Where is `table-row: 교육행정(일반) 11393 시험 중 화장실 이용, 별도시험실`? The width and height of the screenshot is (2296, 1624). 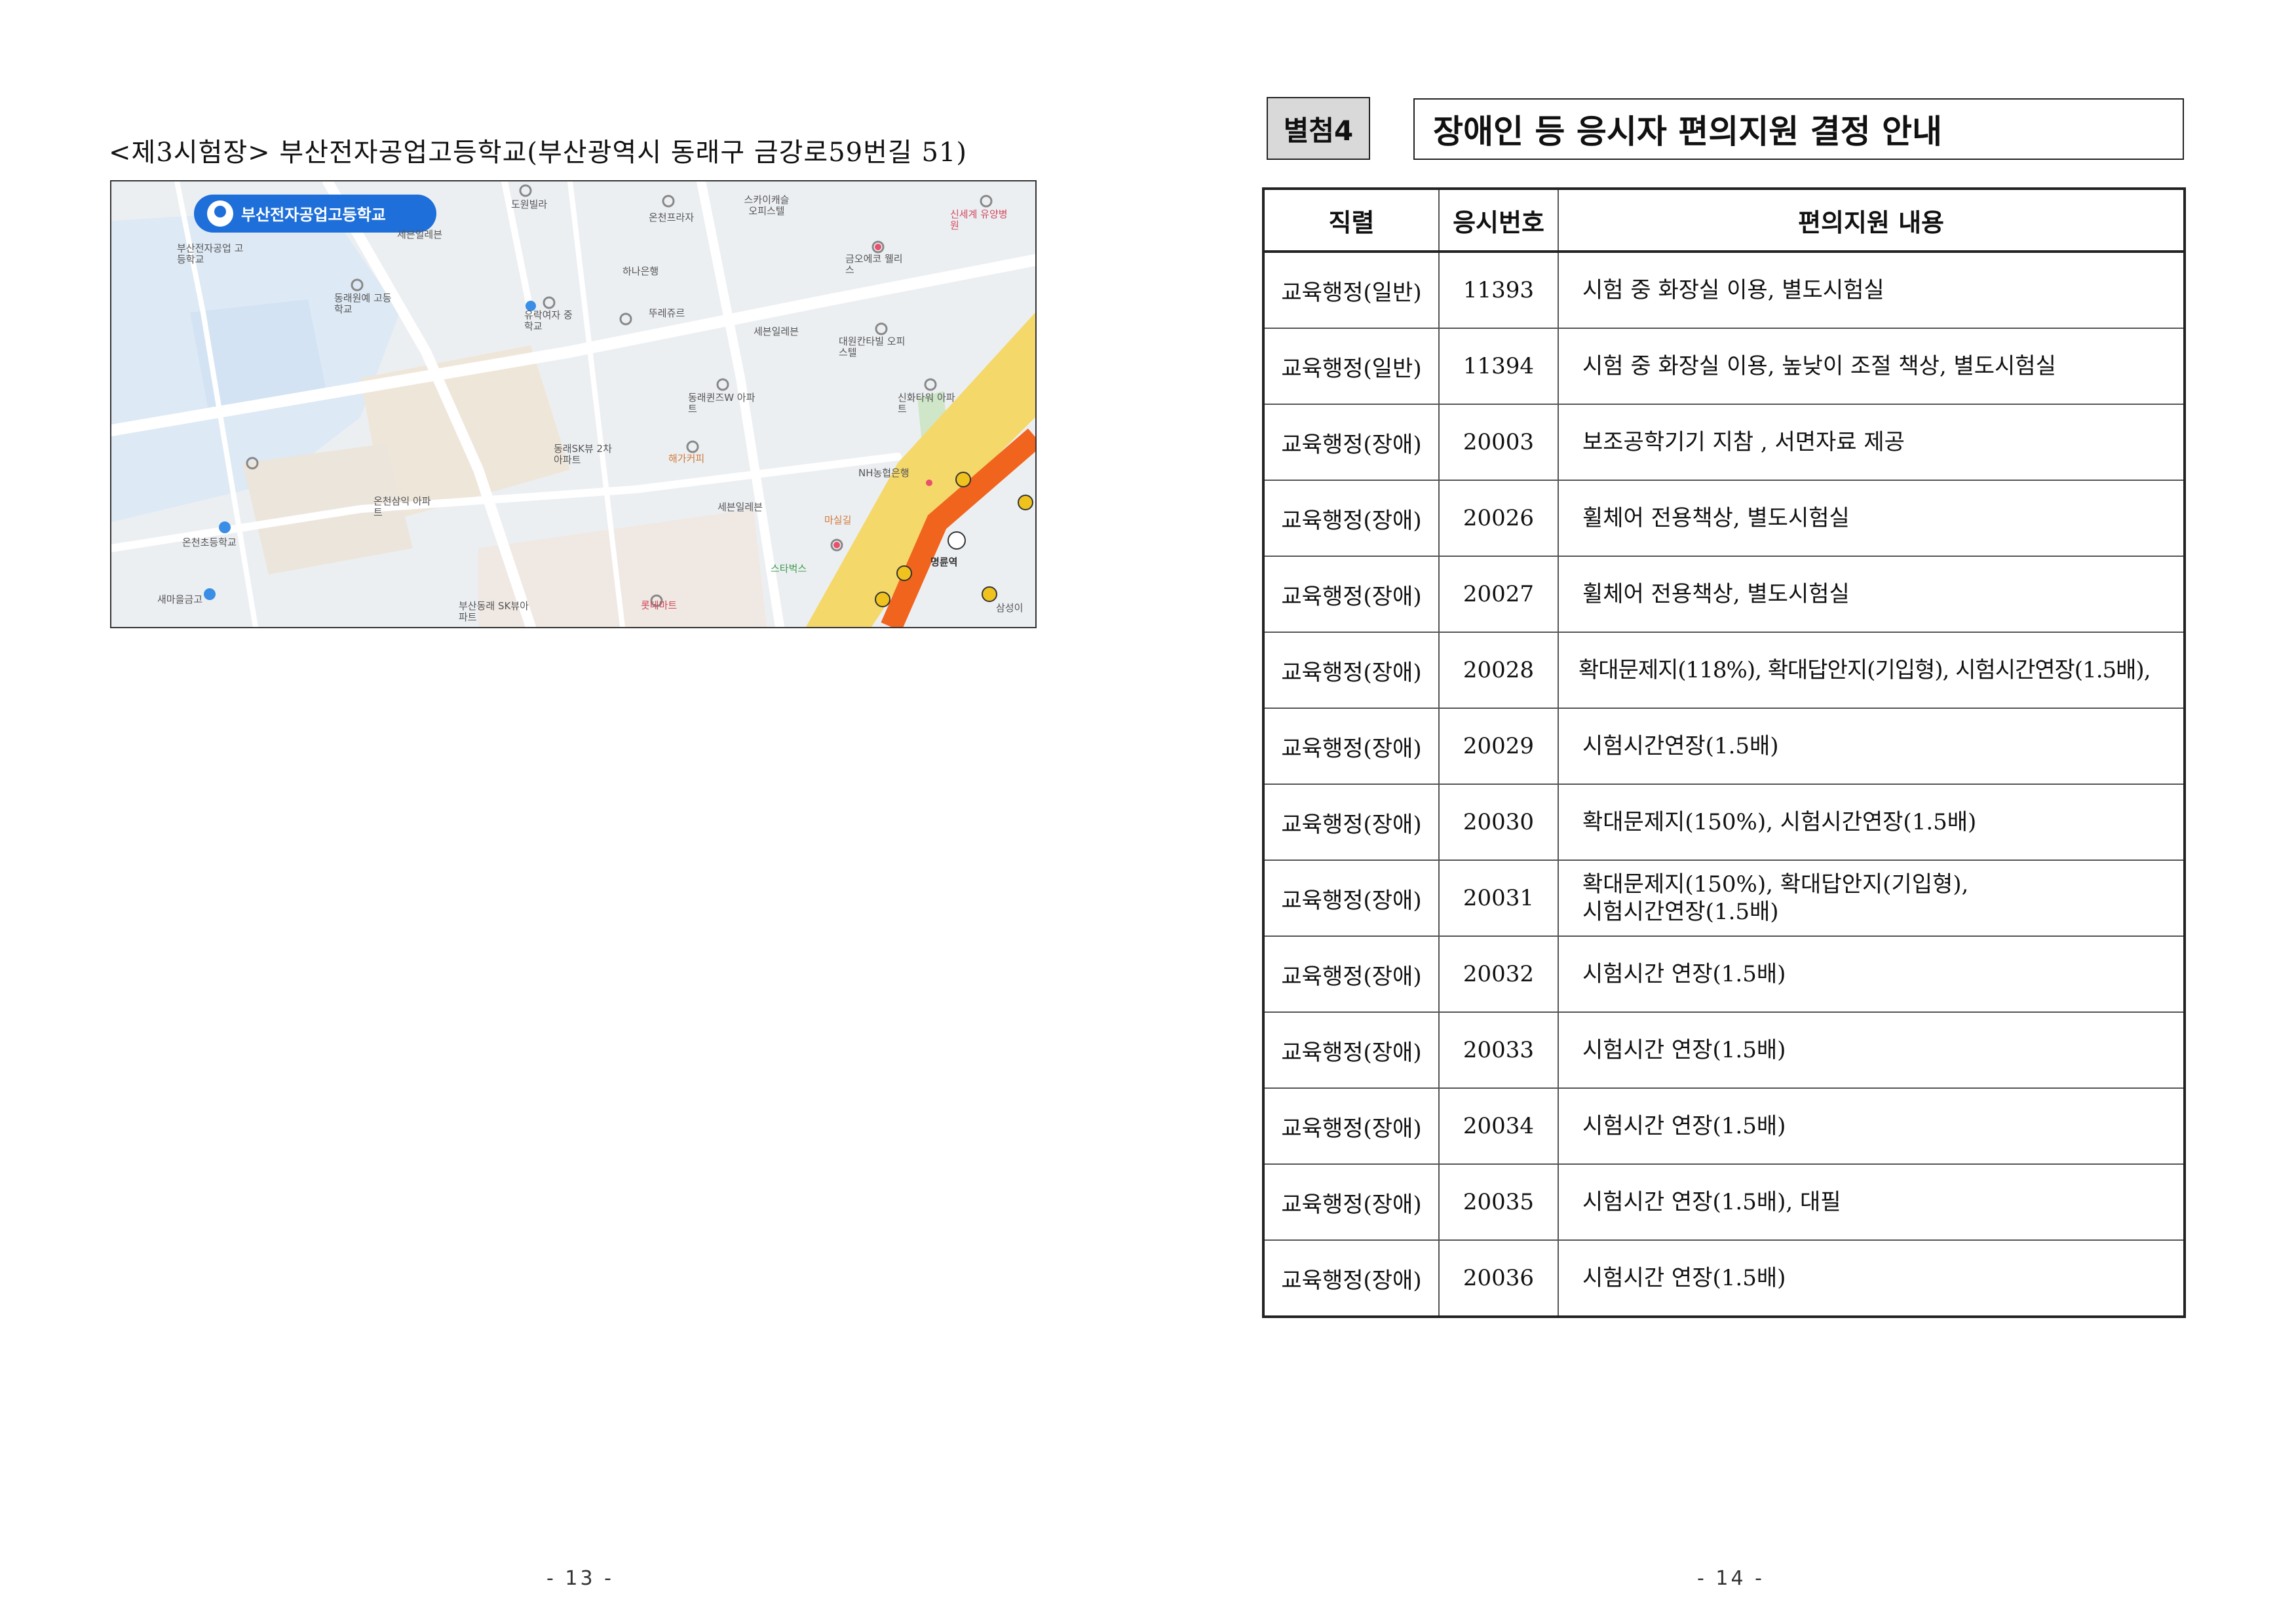 table-row: 교육행정(일반) 11393 시험 중 화장실 이용, 별도시험실 is located at coordinates (1724, 290).